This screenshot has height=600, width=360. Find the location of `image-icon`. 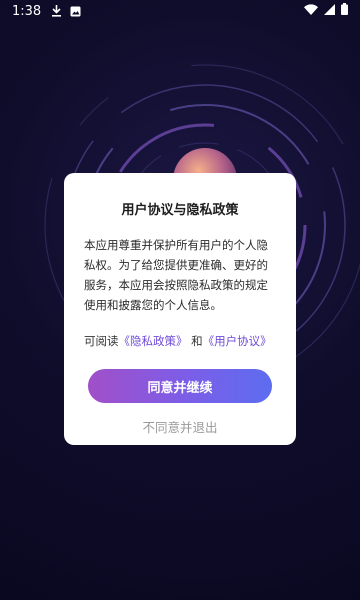

image-icon is located at coordinates (75, 11).